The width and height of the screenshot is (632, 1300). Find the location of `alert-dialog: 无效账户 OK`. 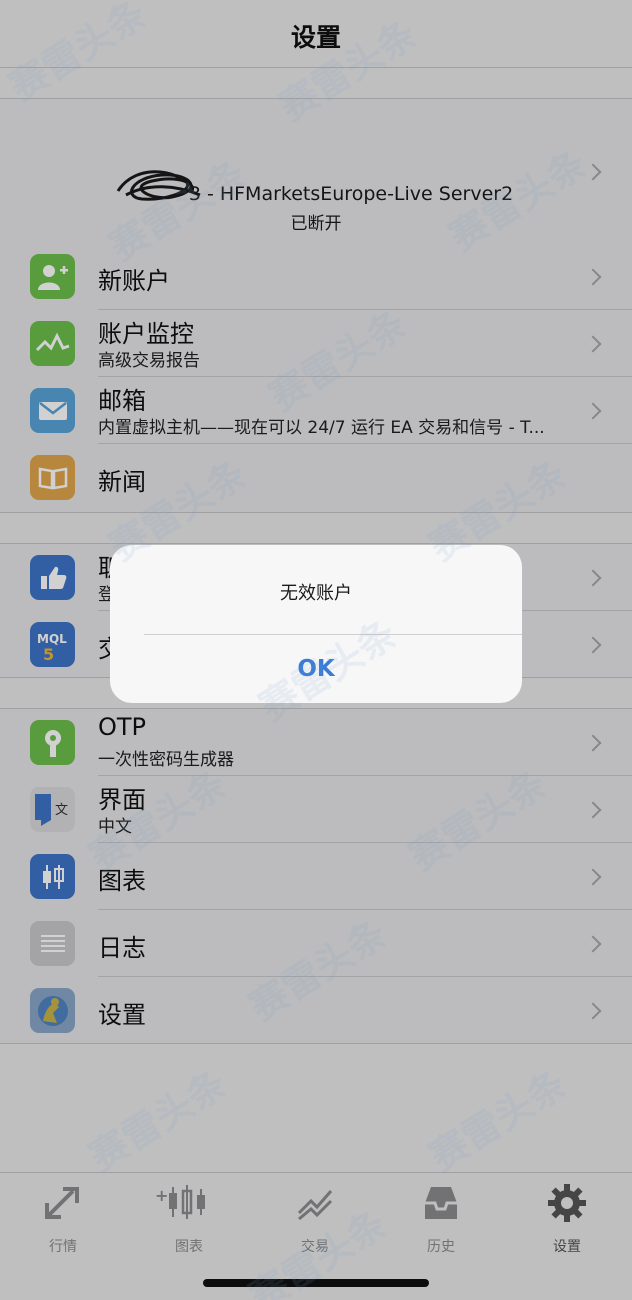

alert-dialog: 无效账户 OK is located at coordinates (316, 624).